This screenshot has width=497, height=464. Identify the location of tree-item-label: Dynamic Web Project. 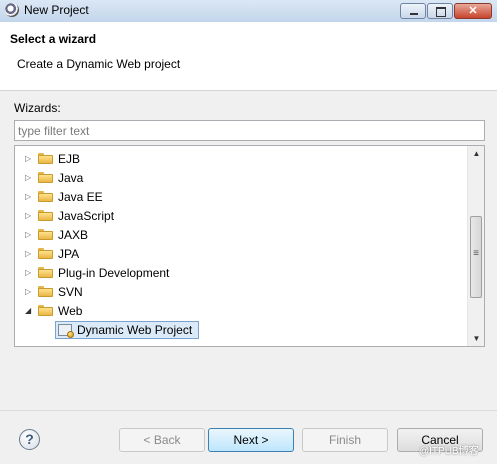
(135, 330).